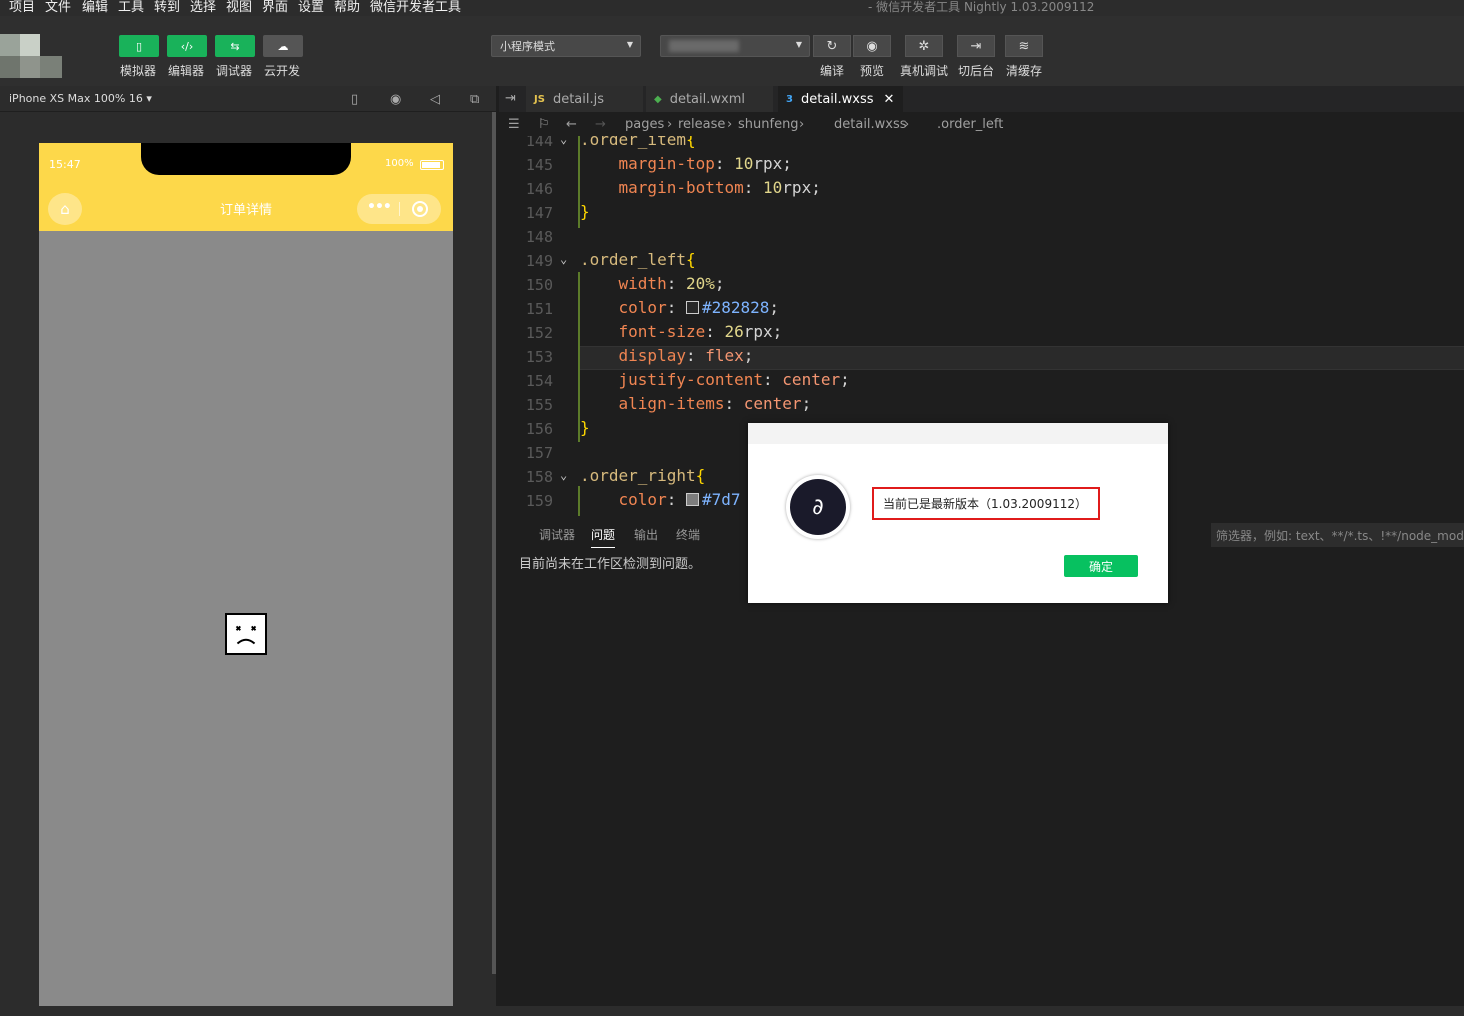 This screenshot has width=1464, height=1016. I want to click on code-line: color: #7d7, so click(660, 499).